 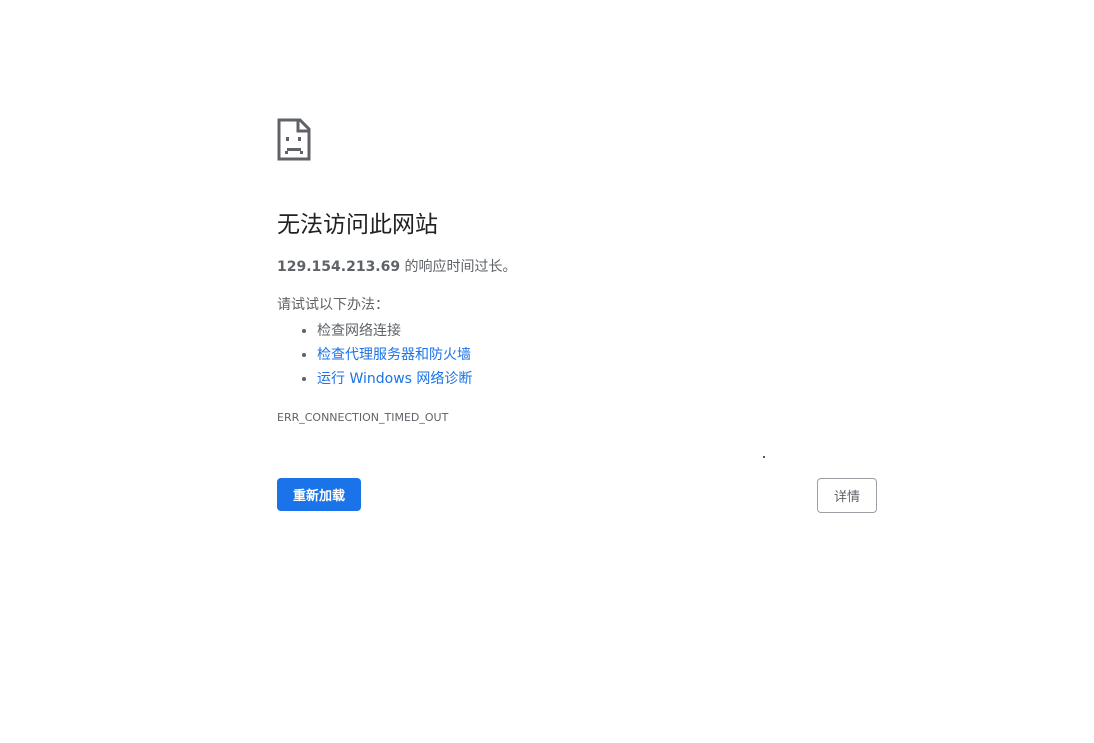 I want to click on error-code: ERR_CONNECTION_TIMED_OUT, so click(x=363, y=417).